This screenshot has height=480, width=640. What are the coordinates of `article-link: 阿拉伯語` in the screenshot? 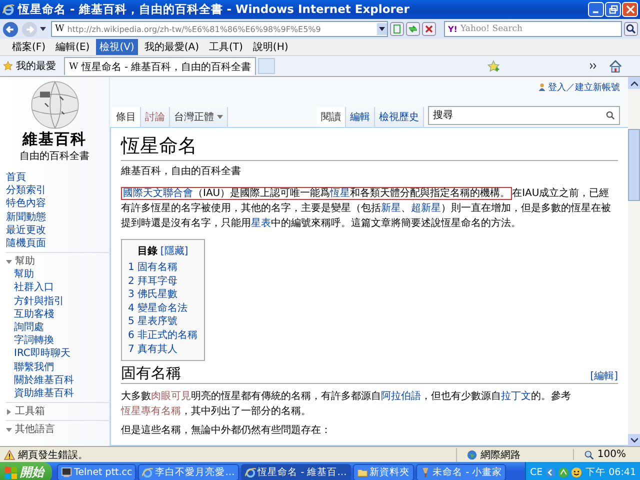 It's located at (401, 396).